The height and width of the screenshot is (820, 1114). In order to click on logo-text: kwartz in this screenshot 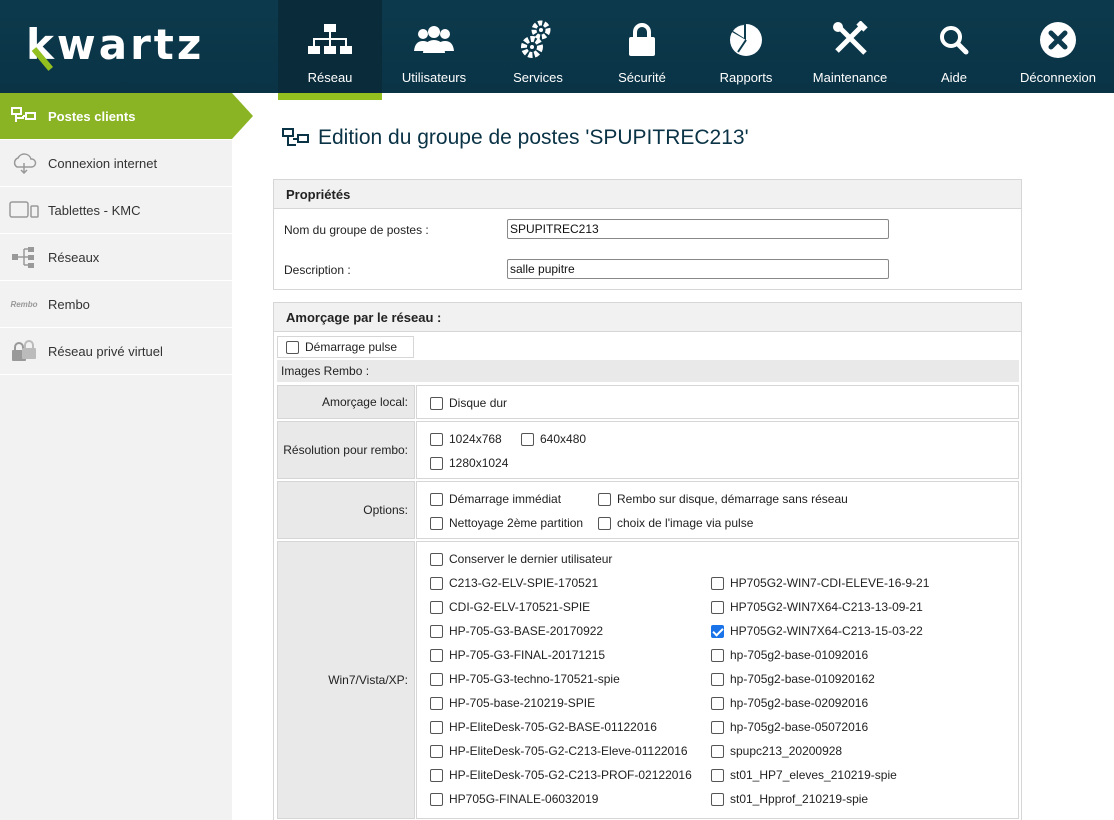, I will do `click(115, 44)`.